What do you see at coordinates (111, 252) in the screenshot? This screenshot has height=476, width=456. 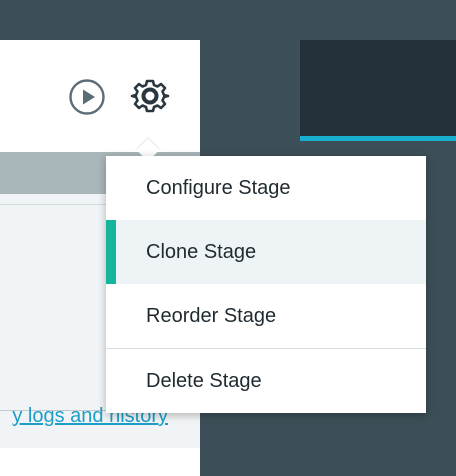 I see `active-indicator` at bounding box center [111, 252].